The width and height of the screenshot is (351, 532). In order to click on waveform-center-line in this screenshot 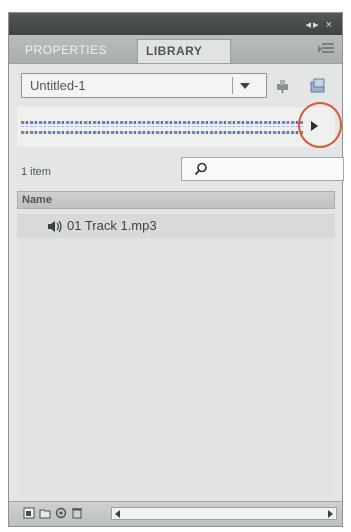, I will do `click(162, 126)`.